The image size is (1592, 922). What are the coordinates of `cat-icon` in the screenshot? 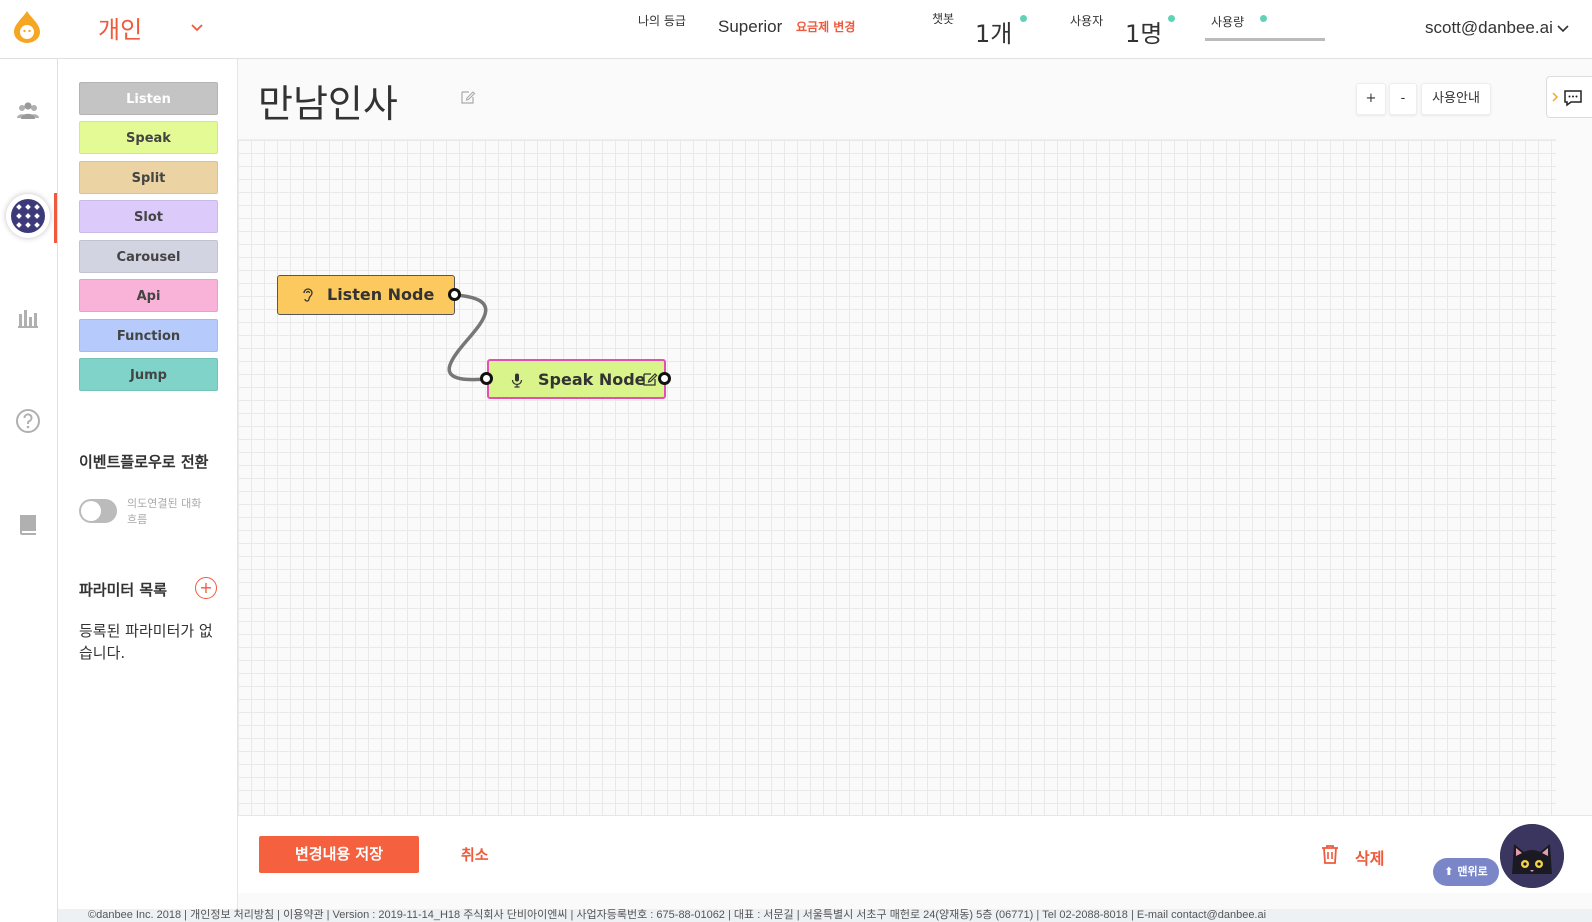 It's located at (1532, 856).